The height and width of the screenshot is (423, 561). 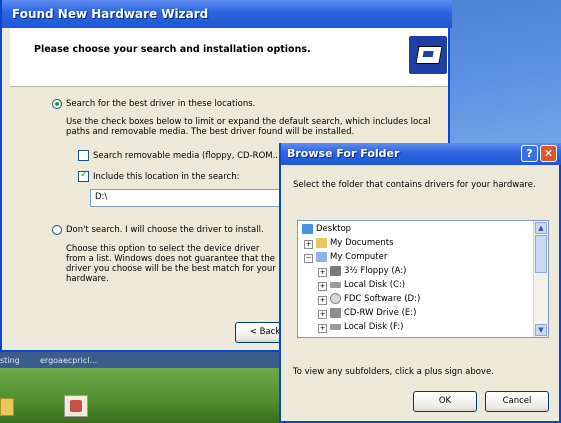 I want to click on include-location-label: Include this location in the search:, so click(x=166, y=177).